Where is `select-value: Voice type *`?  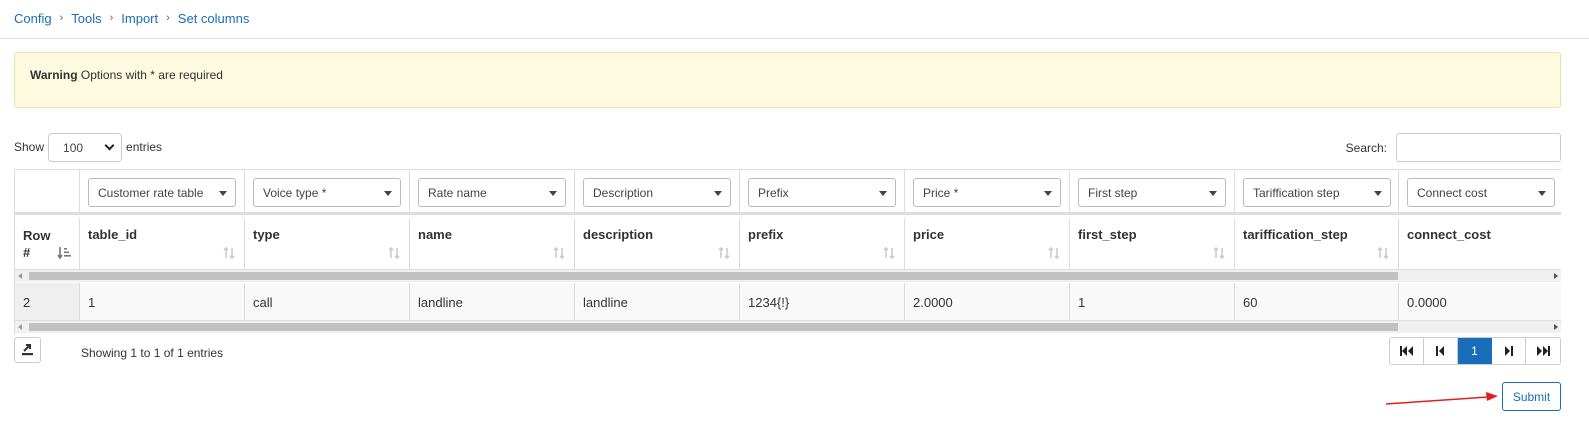
select-value: Voice type * is located at coordinates (295, 193).